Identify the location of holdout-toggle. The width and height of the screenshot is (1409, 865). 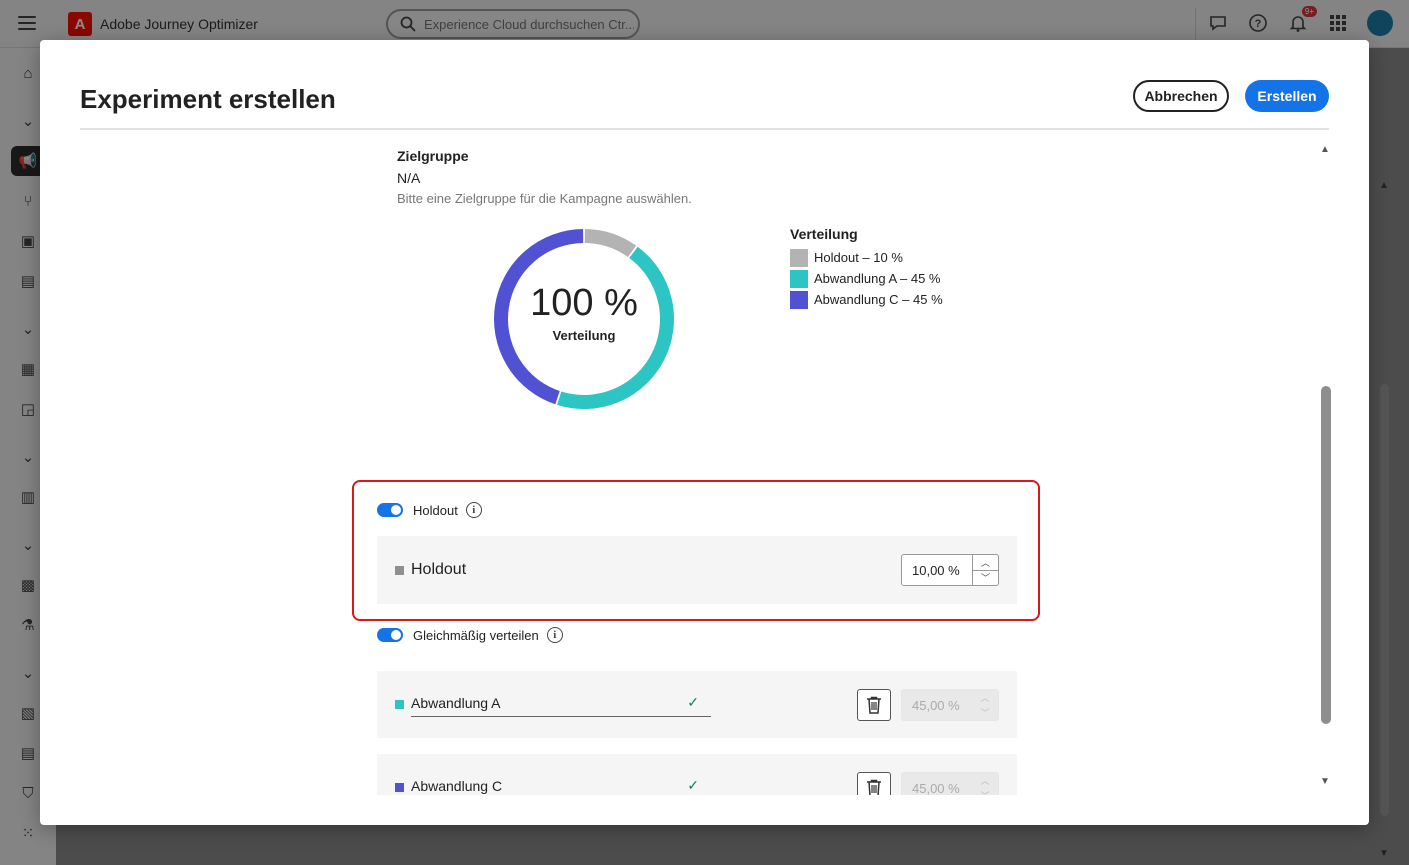
(390, 510).